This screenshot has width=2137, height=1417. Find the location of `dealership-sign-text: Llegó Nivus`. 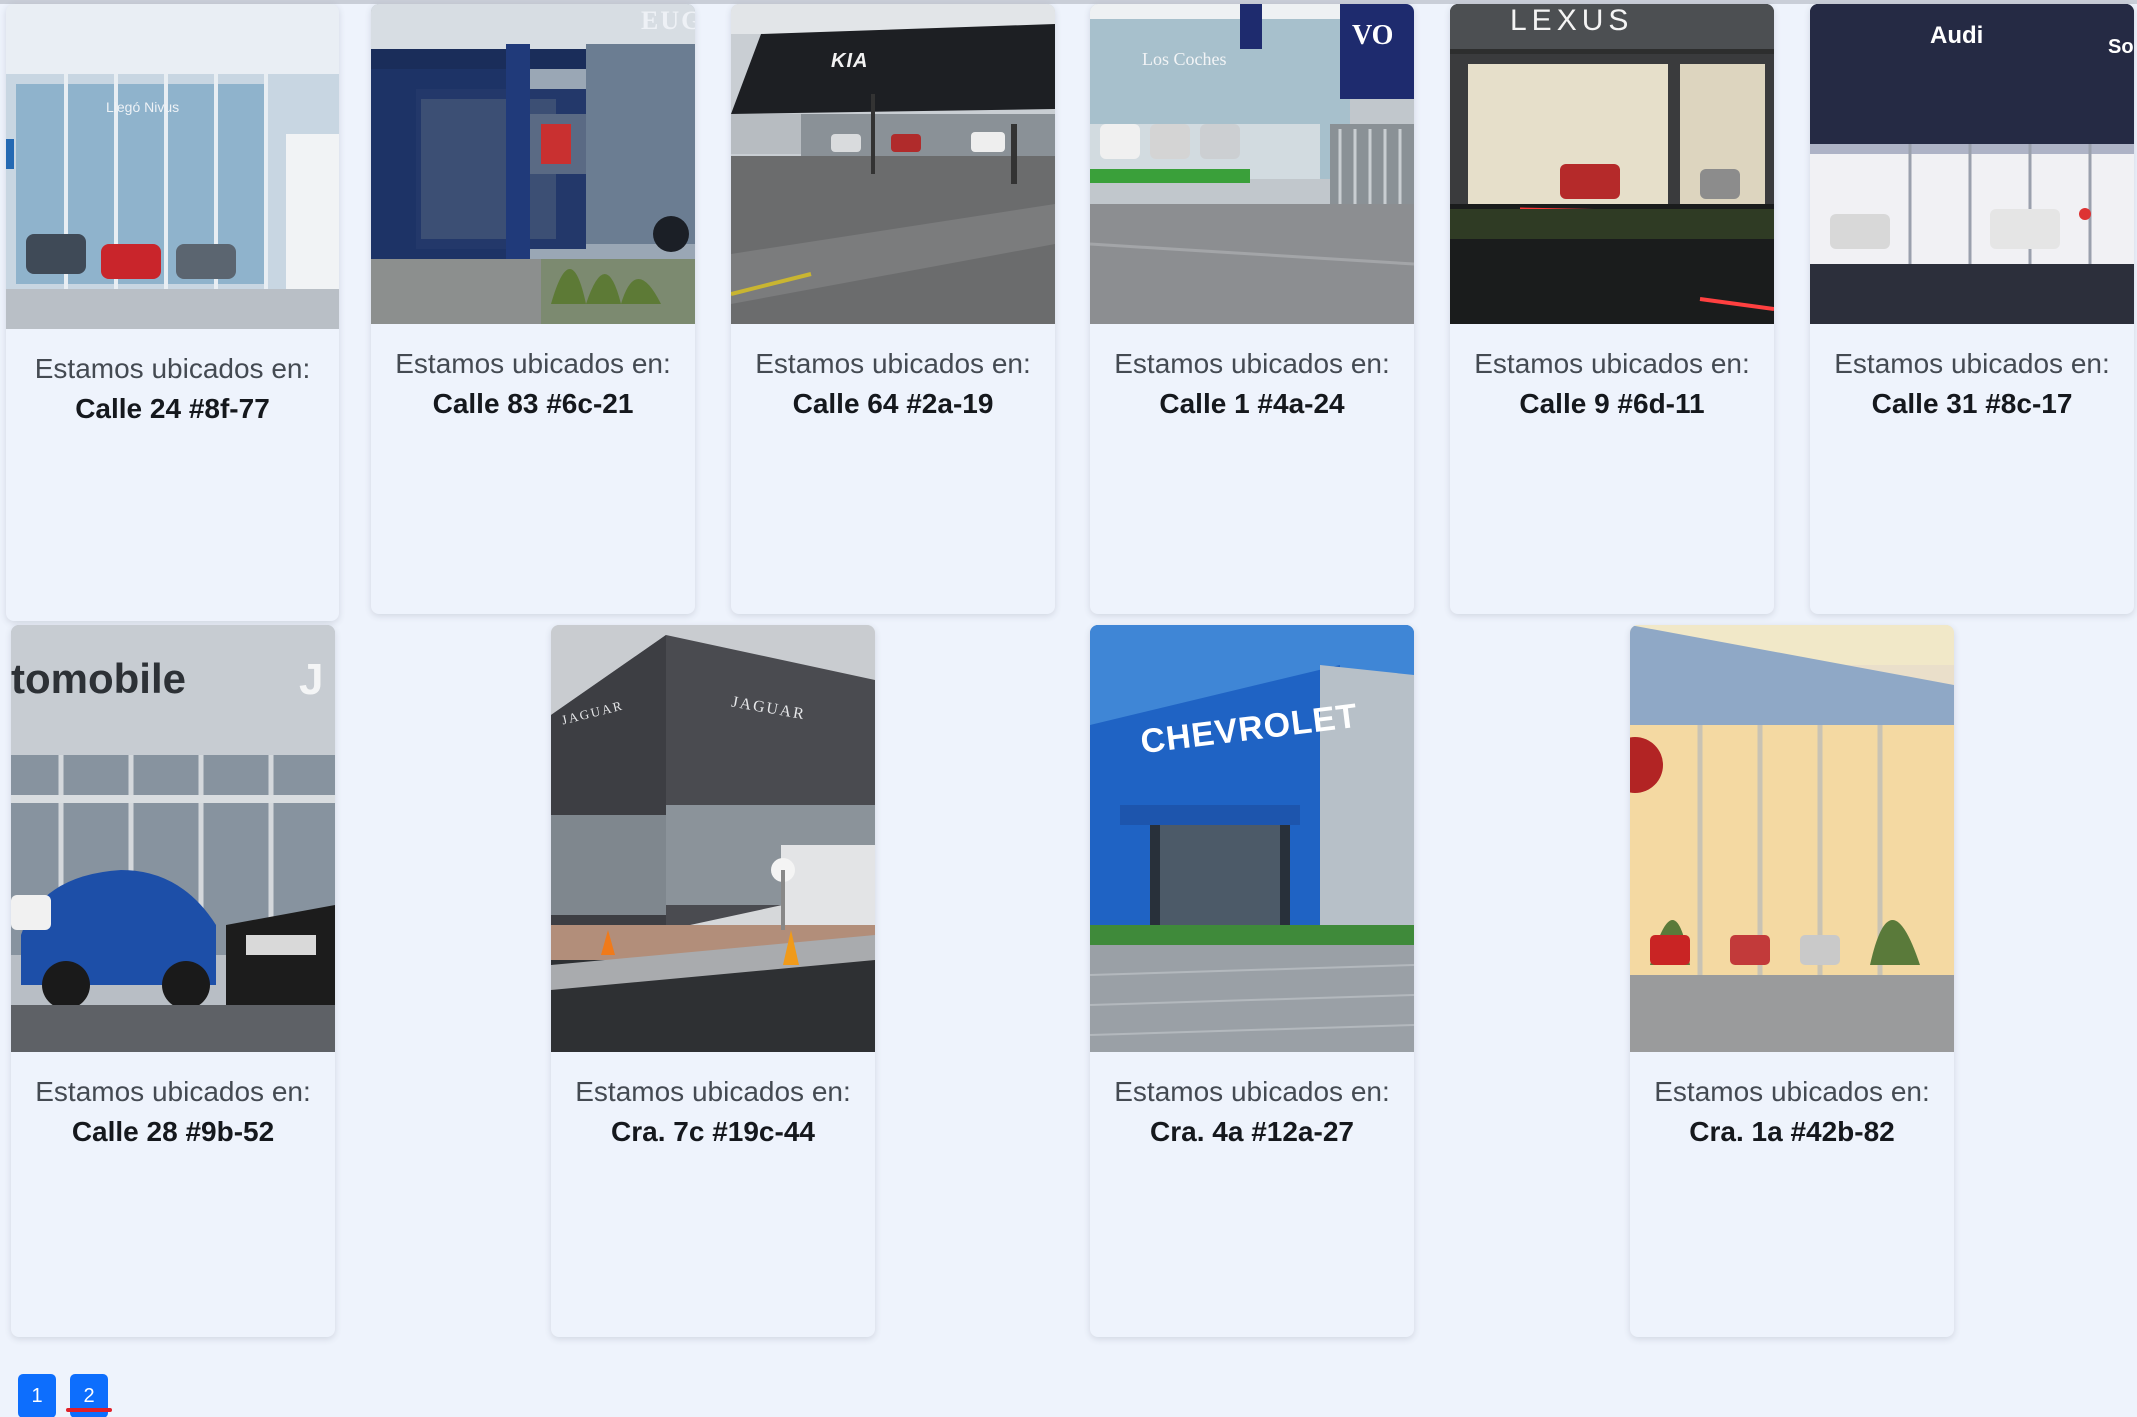

dealership-sign-text: Llegó Nivus is located at coordinates (143, 107).